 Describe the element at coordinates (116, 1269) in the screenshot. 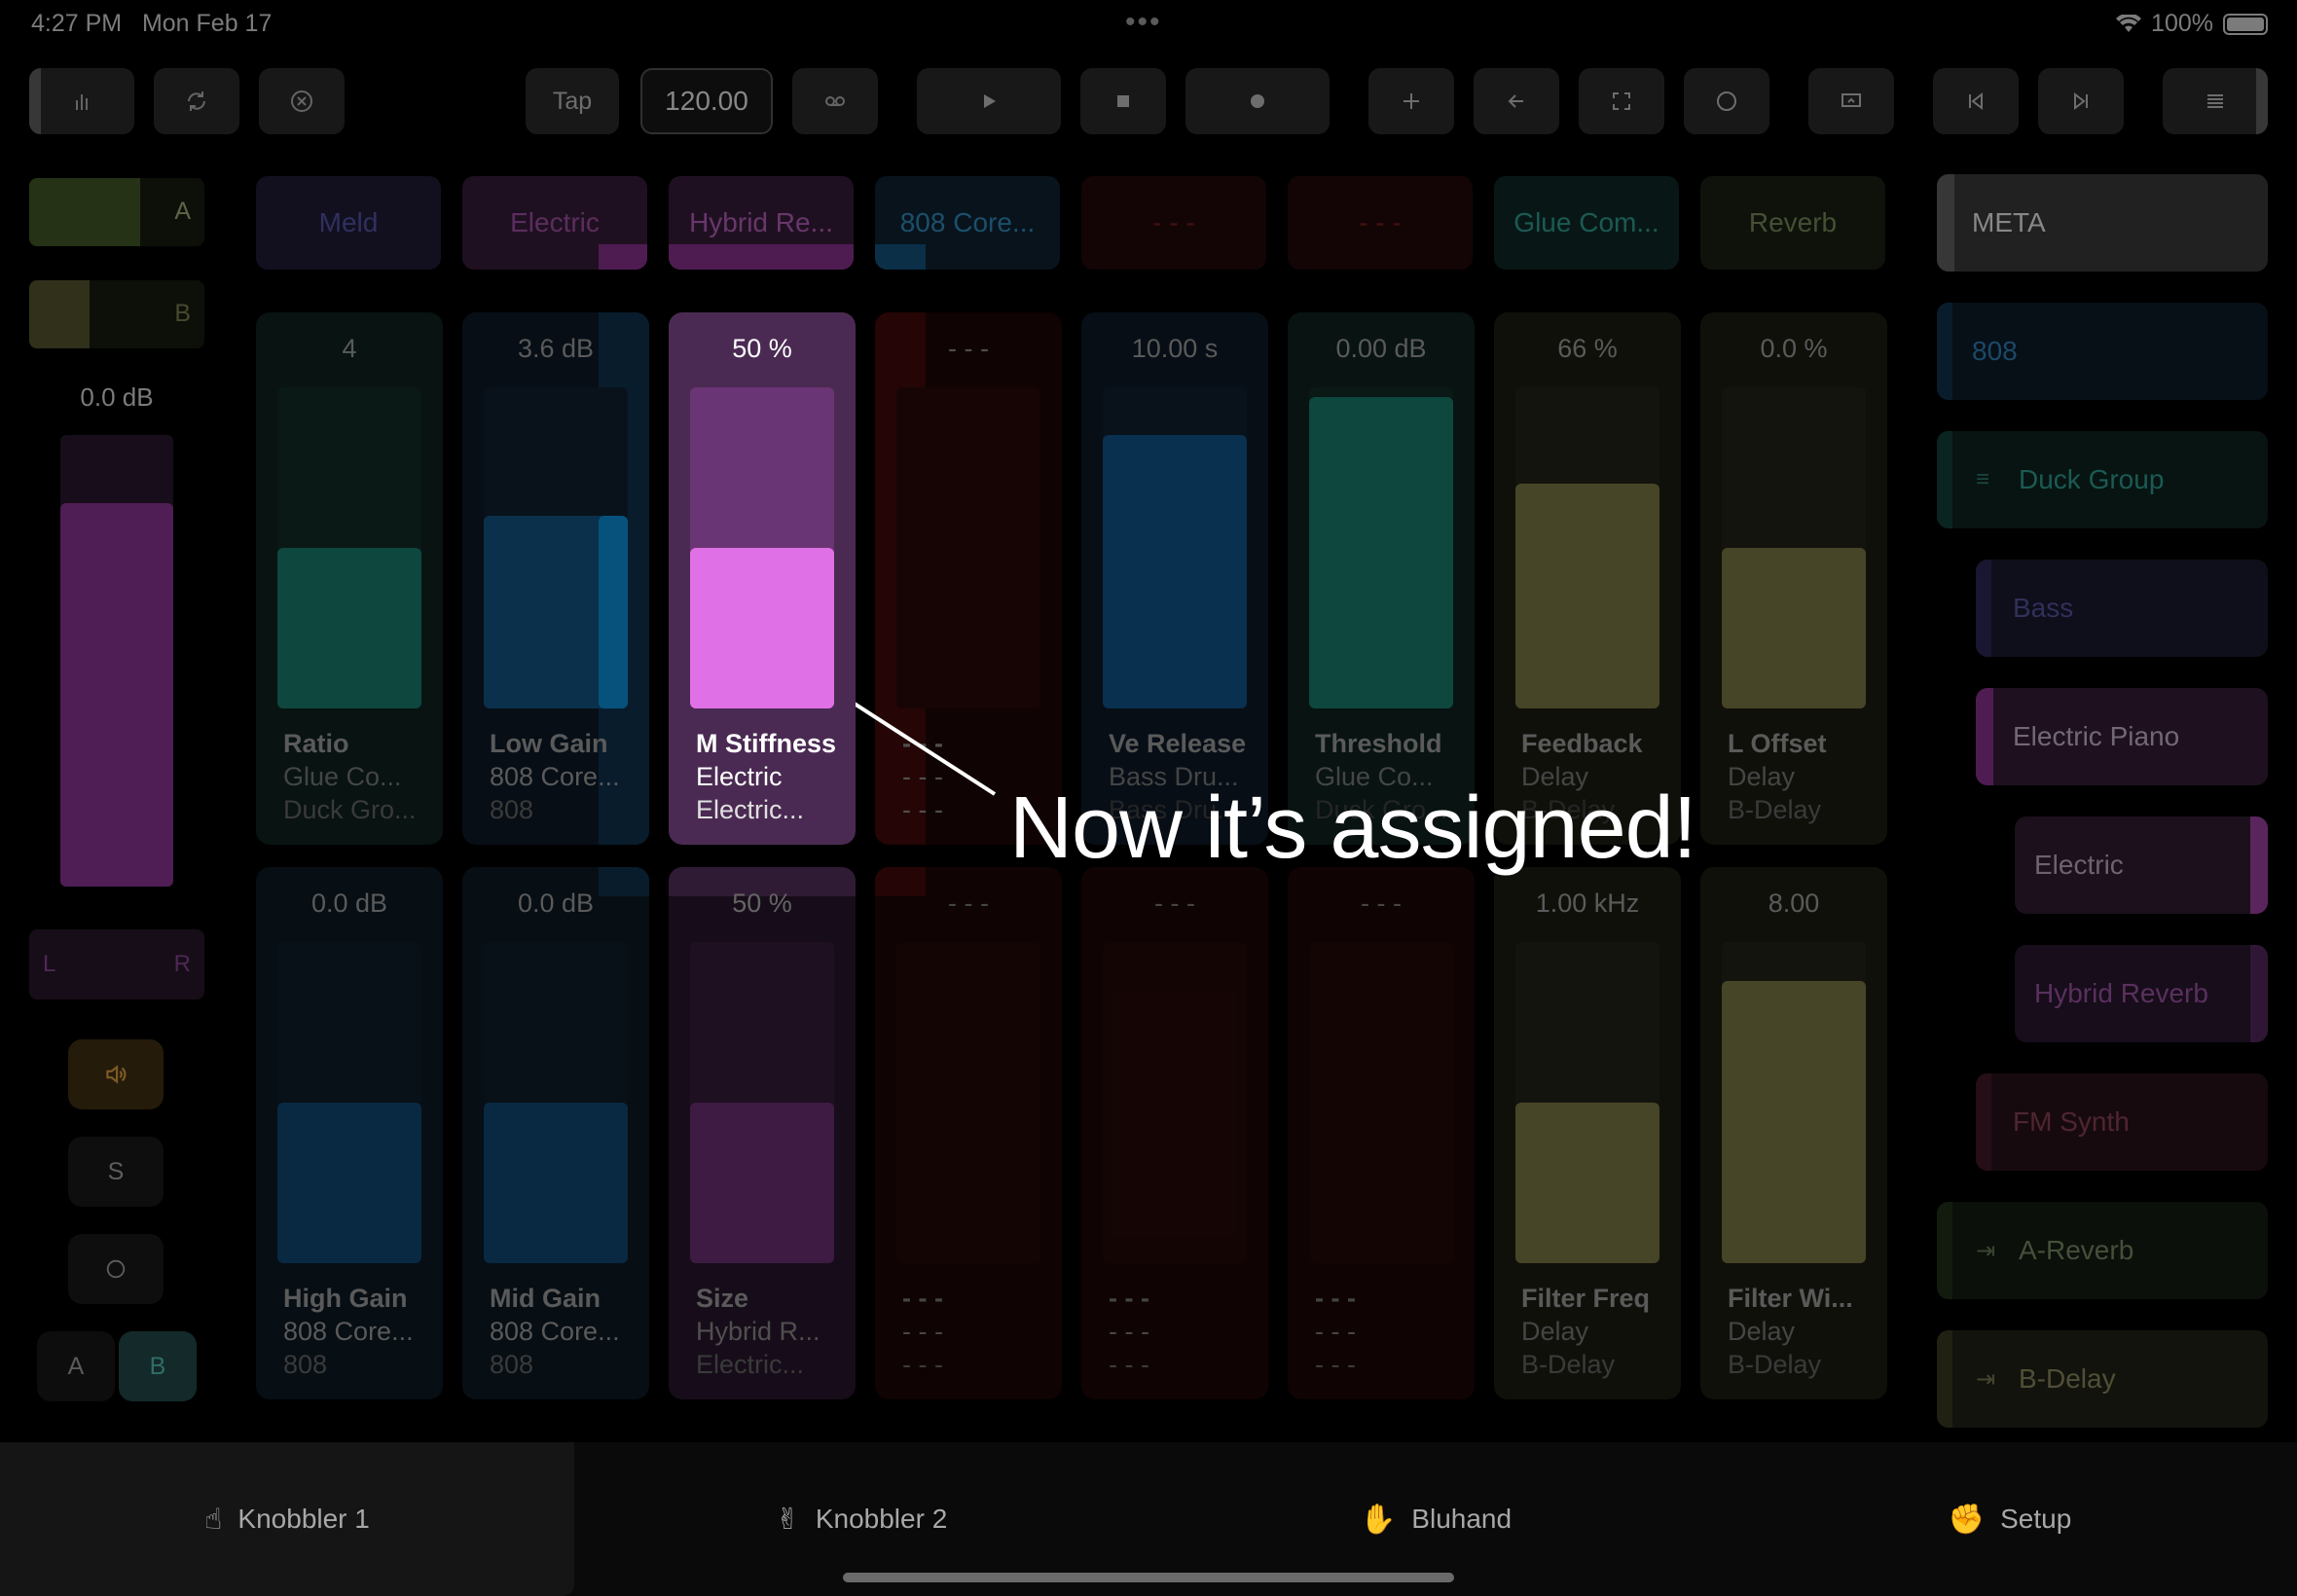

I see `arm-button` at that location.